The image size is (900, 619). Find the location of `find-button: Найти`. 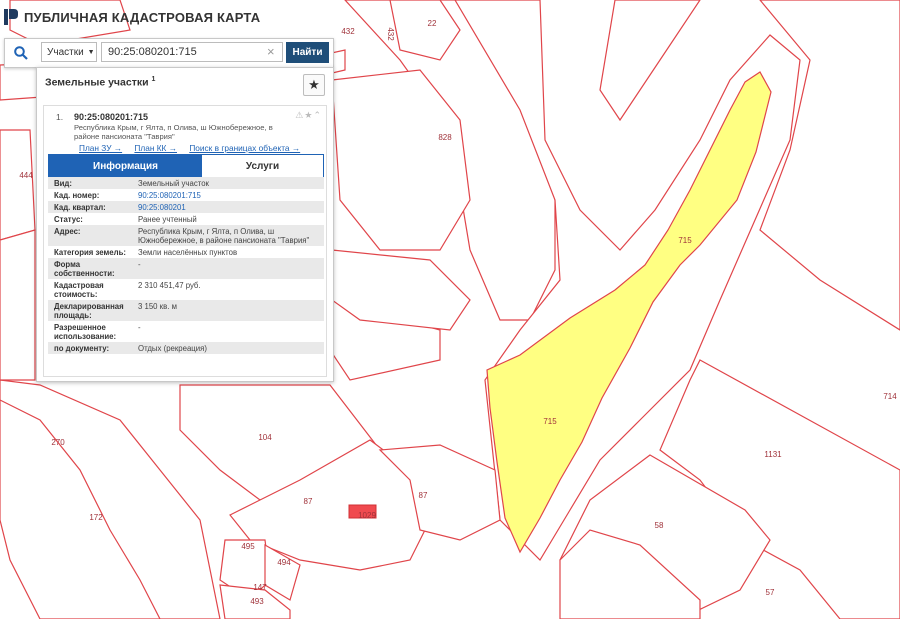

find-button: Найти is located at coordinates (307, 52).